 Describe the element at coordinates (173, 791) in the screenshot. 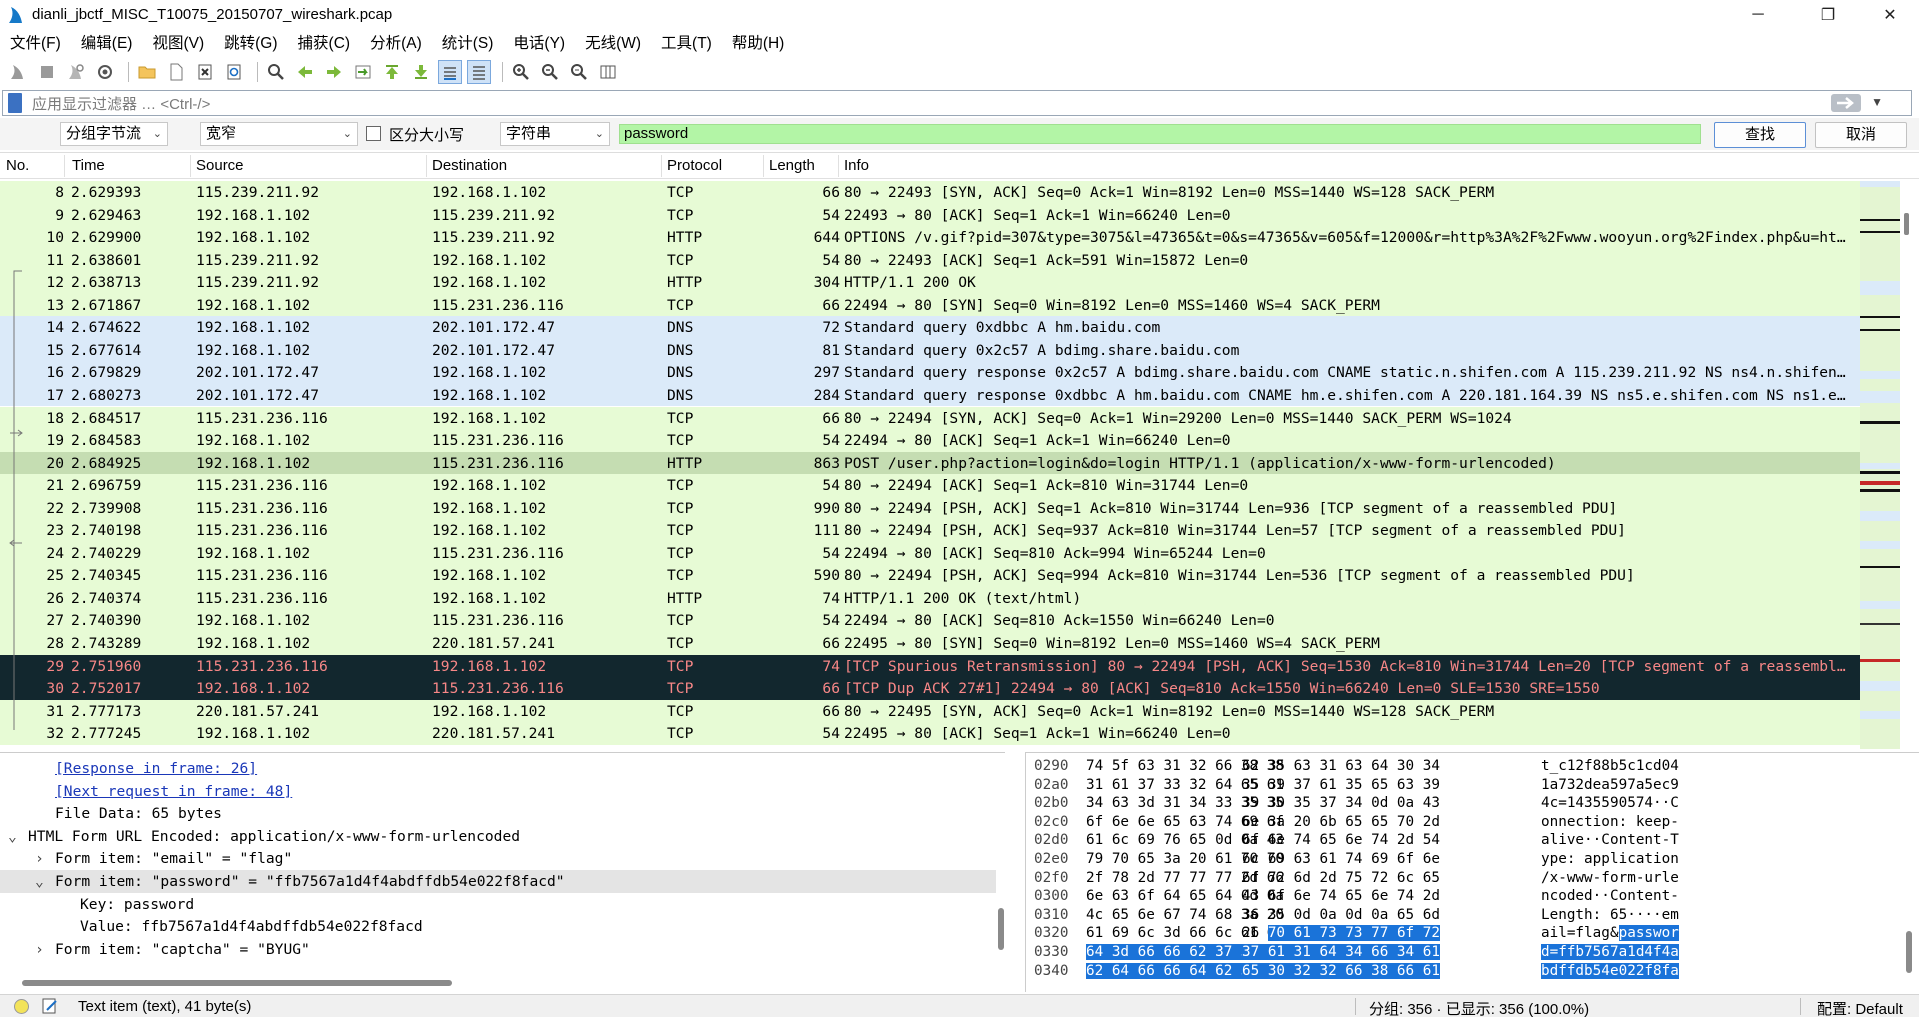

I see `frame-link: [Next request in frame: 48]` at that location.